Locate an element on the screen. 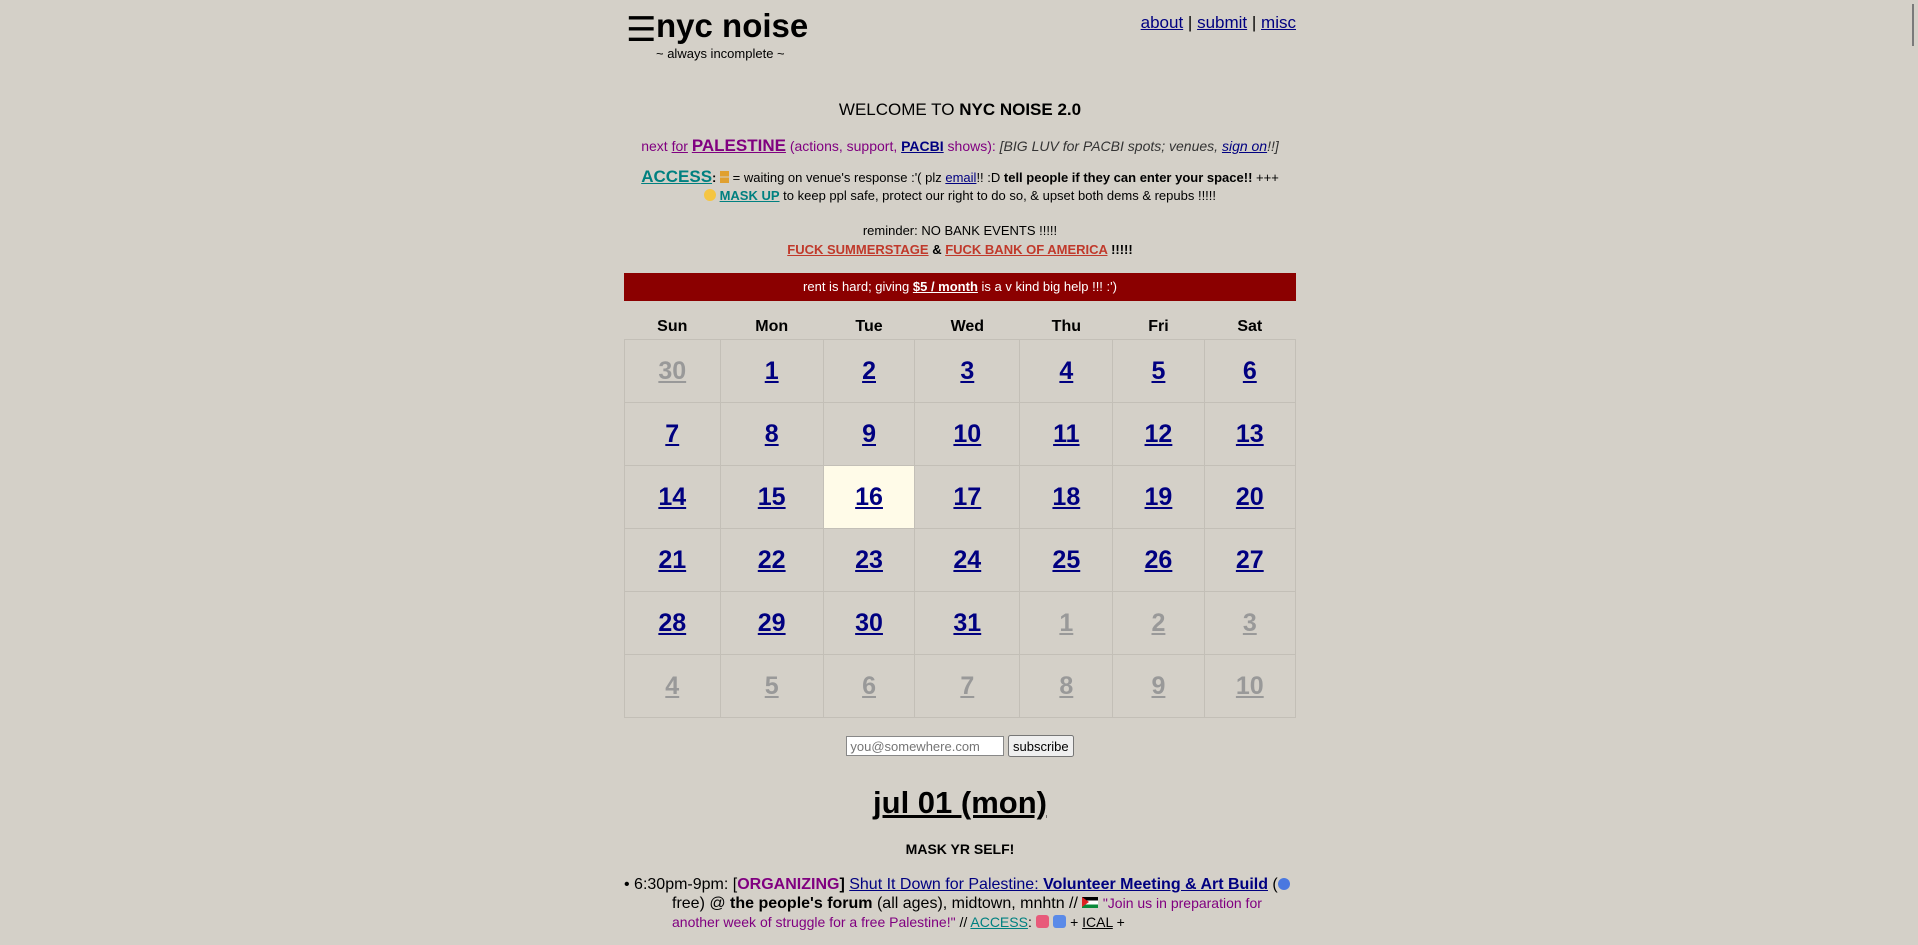  pacbi-link: PACBI is located at coordinates (922, 146).